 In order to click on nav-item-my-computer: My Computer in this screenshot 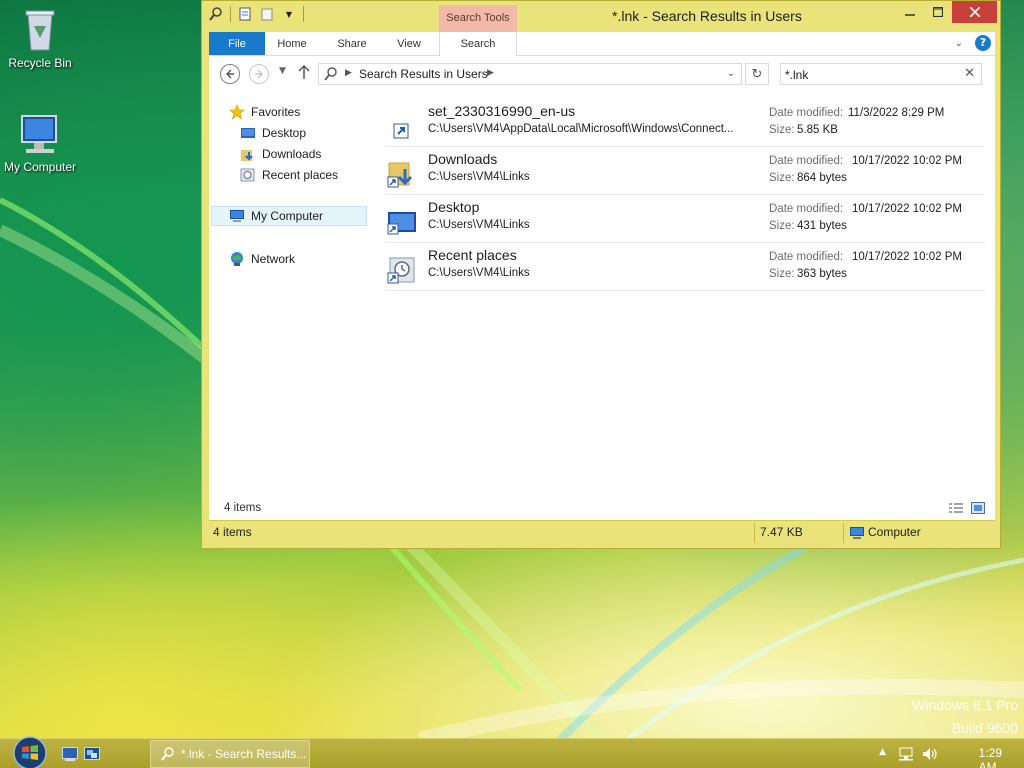, I will do `click(289, 216)`.